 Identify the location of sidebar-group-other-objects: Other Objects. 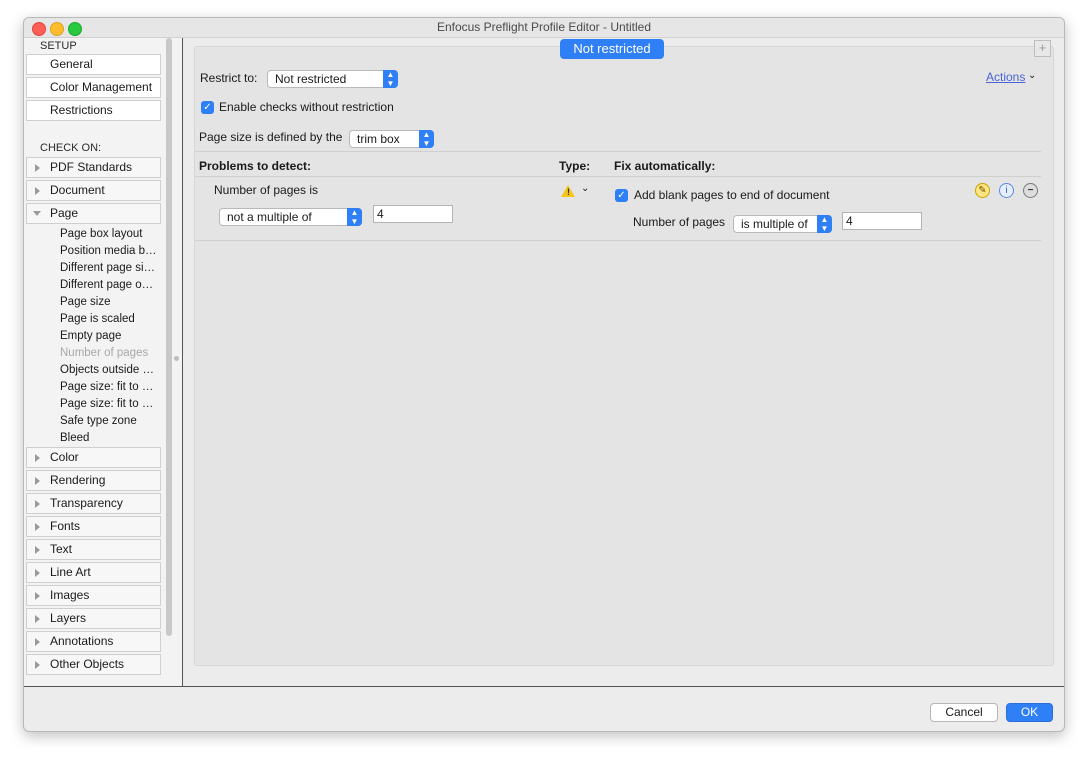
(93, 664).